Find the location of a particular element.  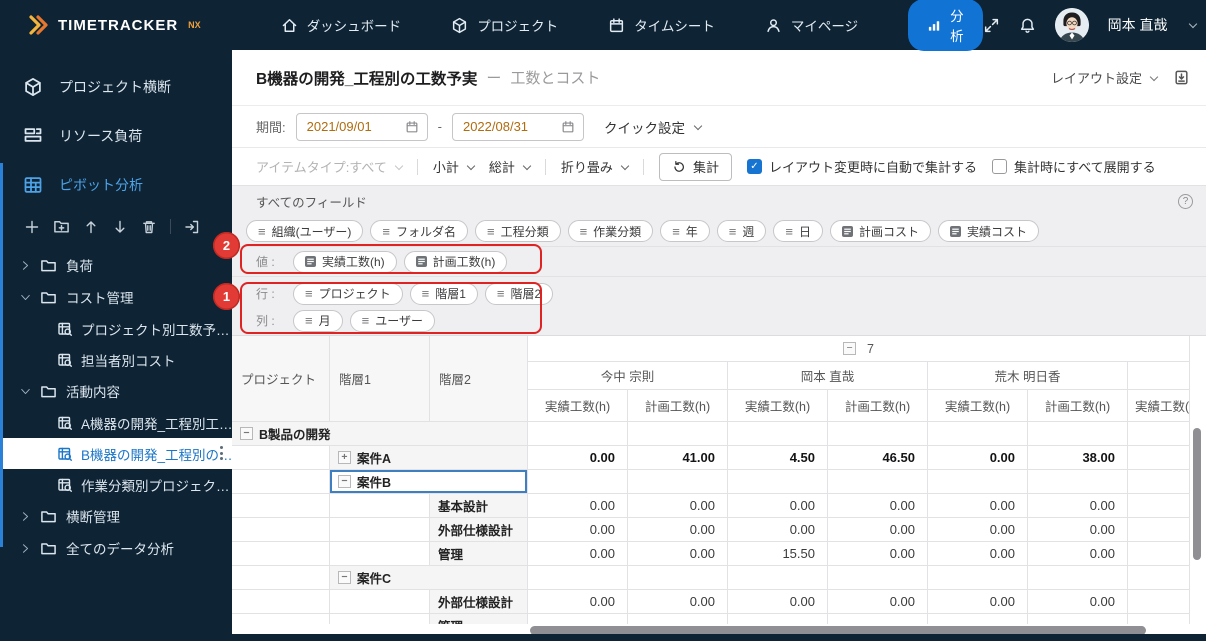

user-name: 岡本 直哉 is located at coordinates (1138, 25).